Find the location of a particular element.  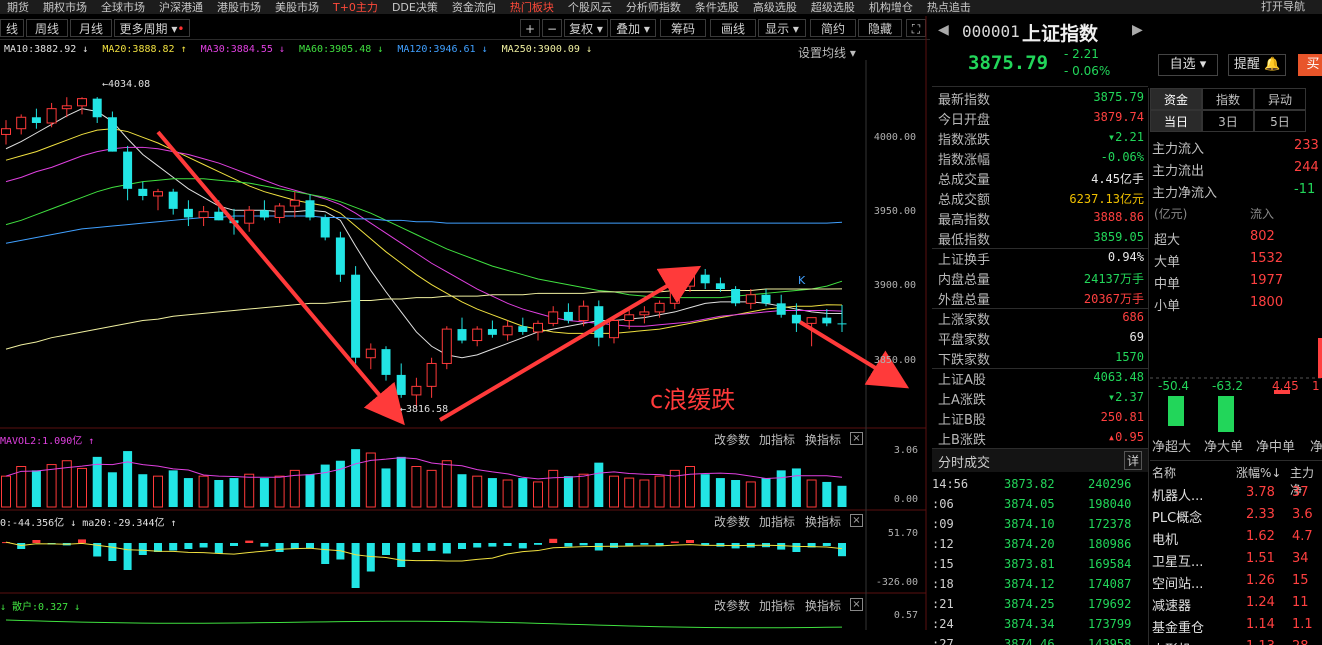

sector-row: 卫星互... 1.51 34 is located at coordinates (1236, 561).